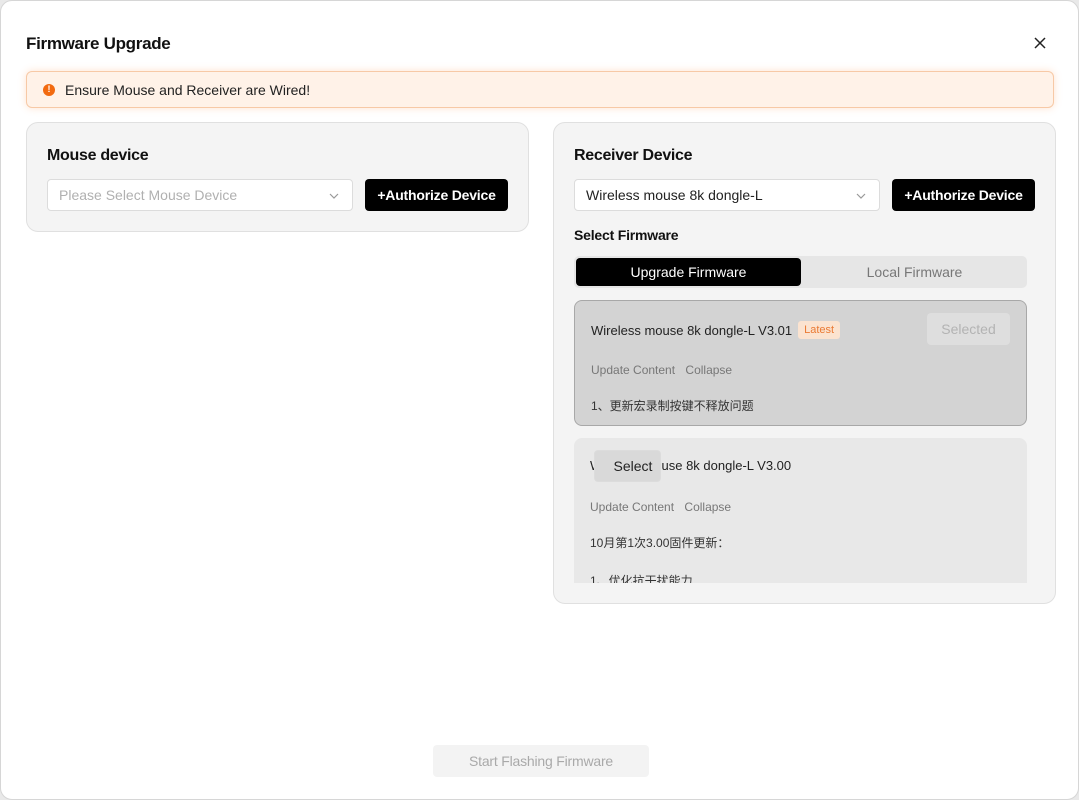  I want to click on firmware-source-tabs: Upgrade Firmware Local Firmware, so click(800, 272).